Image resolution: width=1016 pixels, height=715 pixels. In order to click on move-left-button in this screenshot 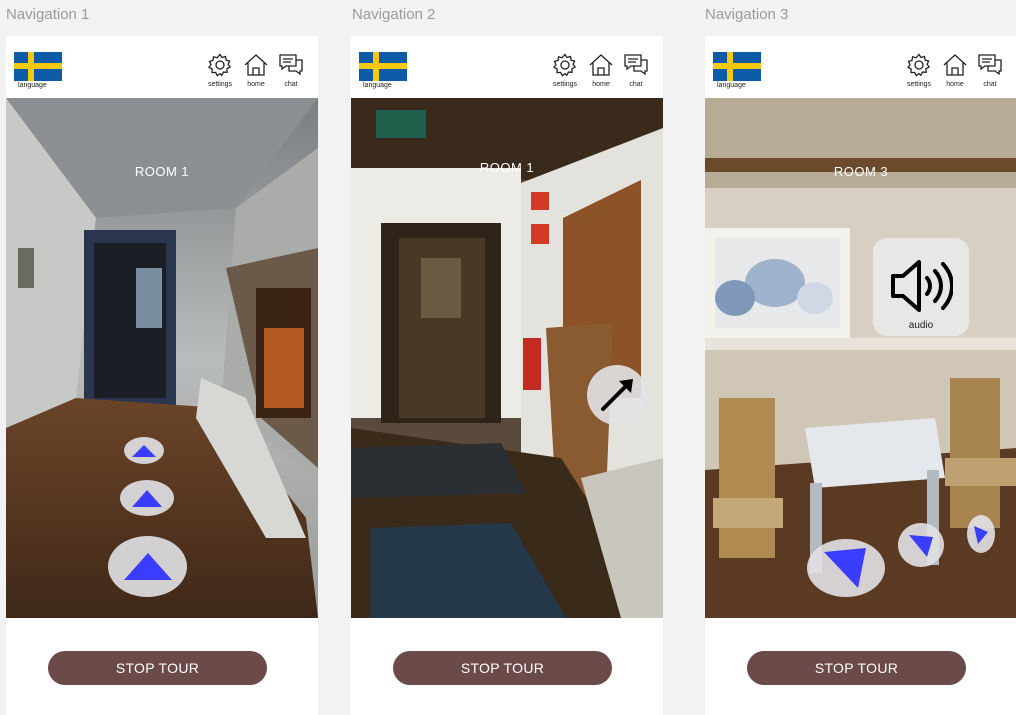, I will do `click(846, 568)`.